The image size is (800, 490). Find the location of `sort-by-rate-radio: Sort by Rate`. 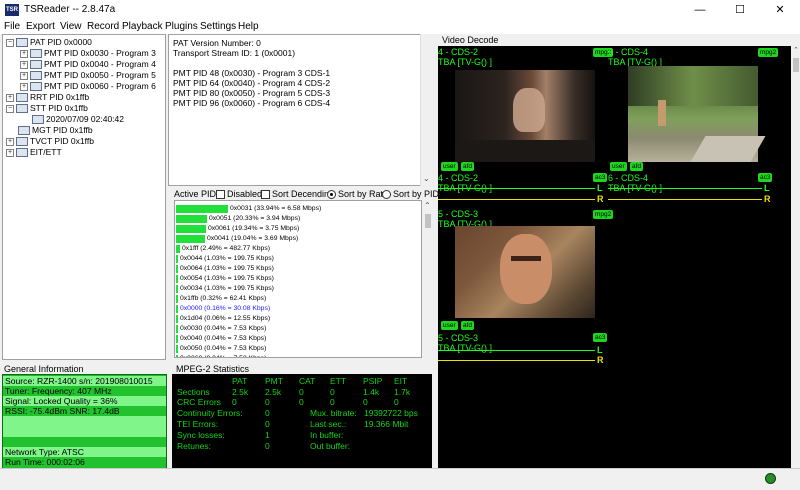

sort-by-rate-radio: Sort by Rate is located at coordinates (358, 194).